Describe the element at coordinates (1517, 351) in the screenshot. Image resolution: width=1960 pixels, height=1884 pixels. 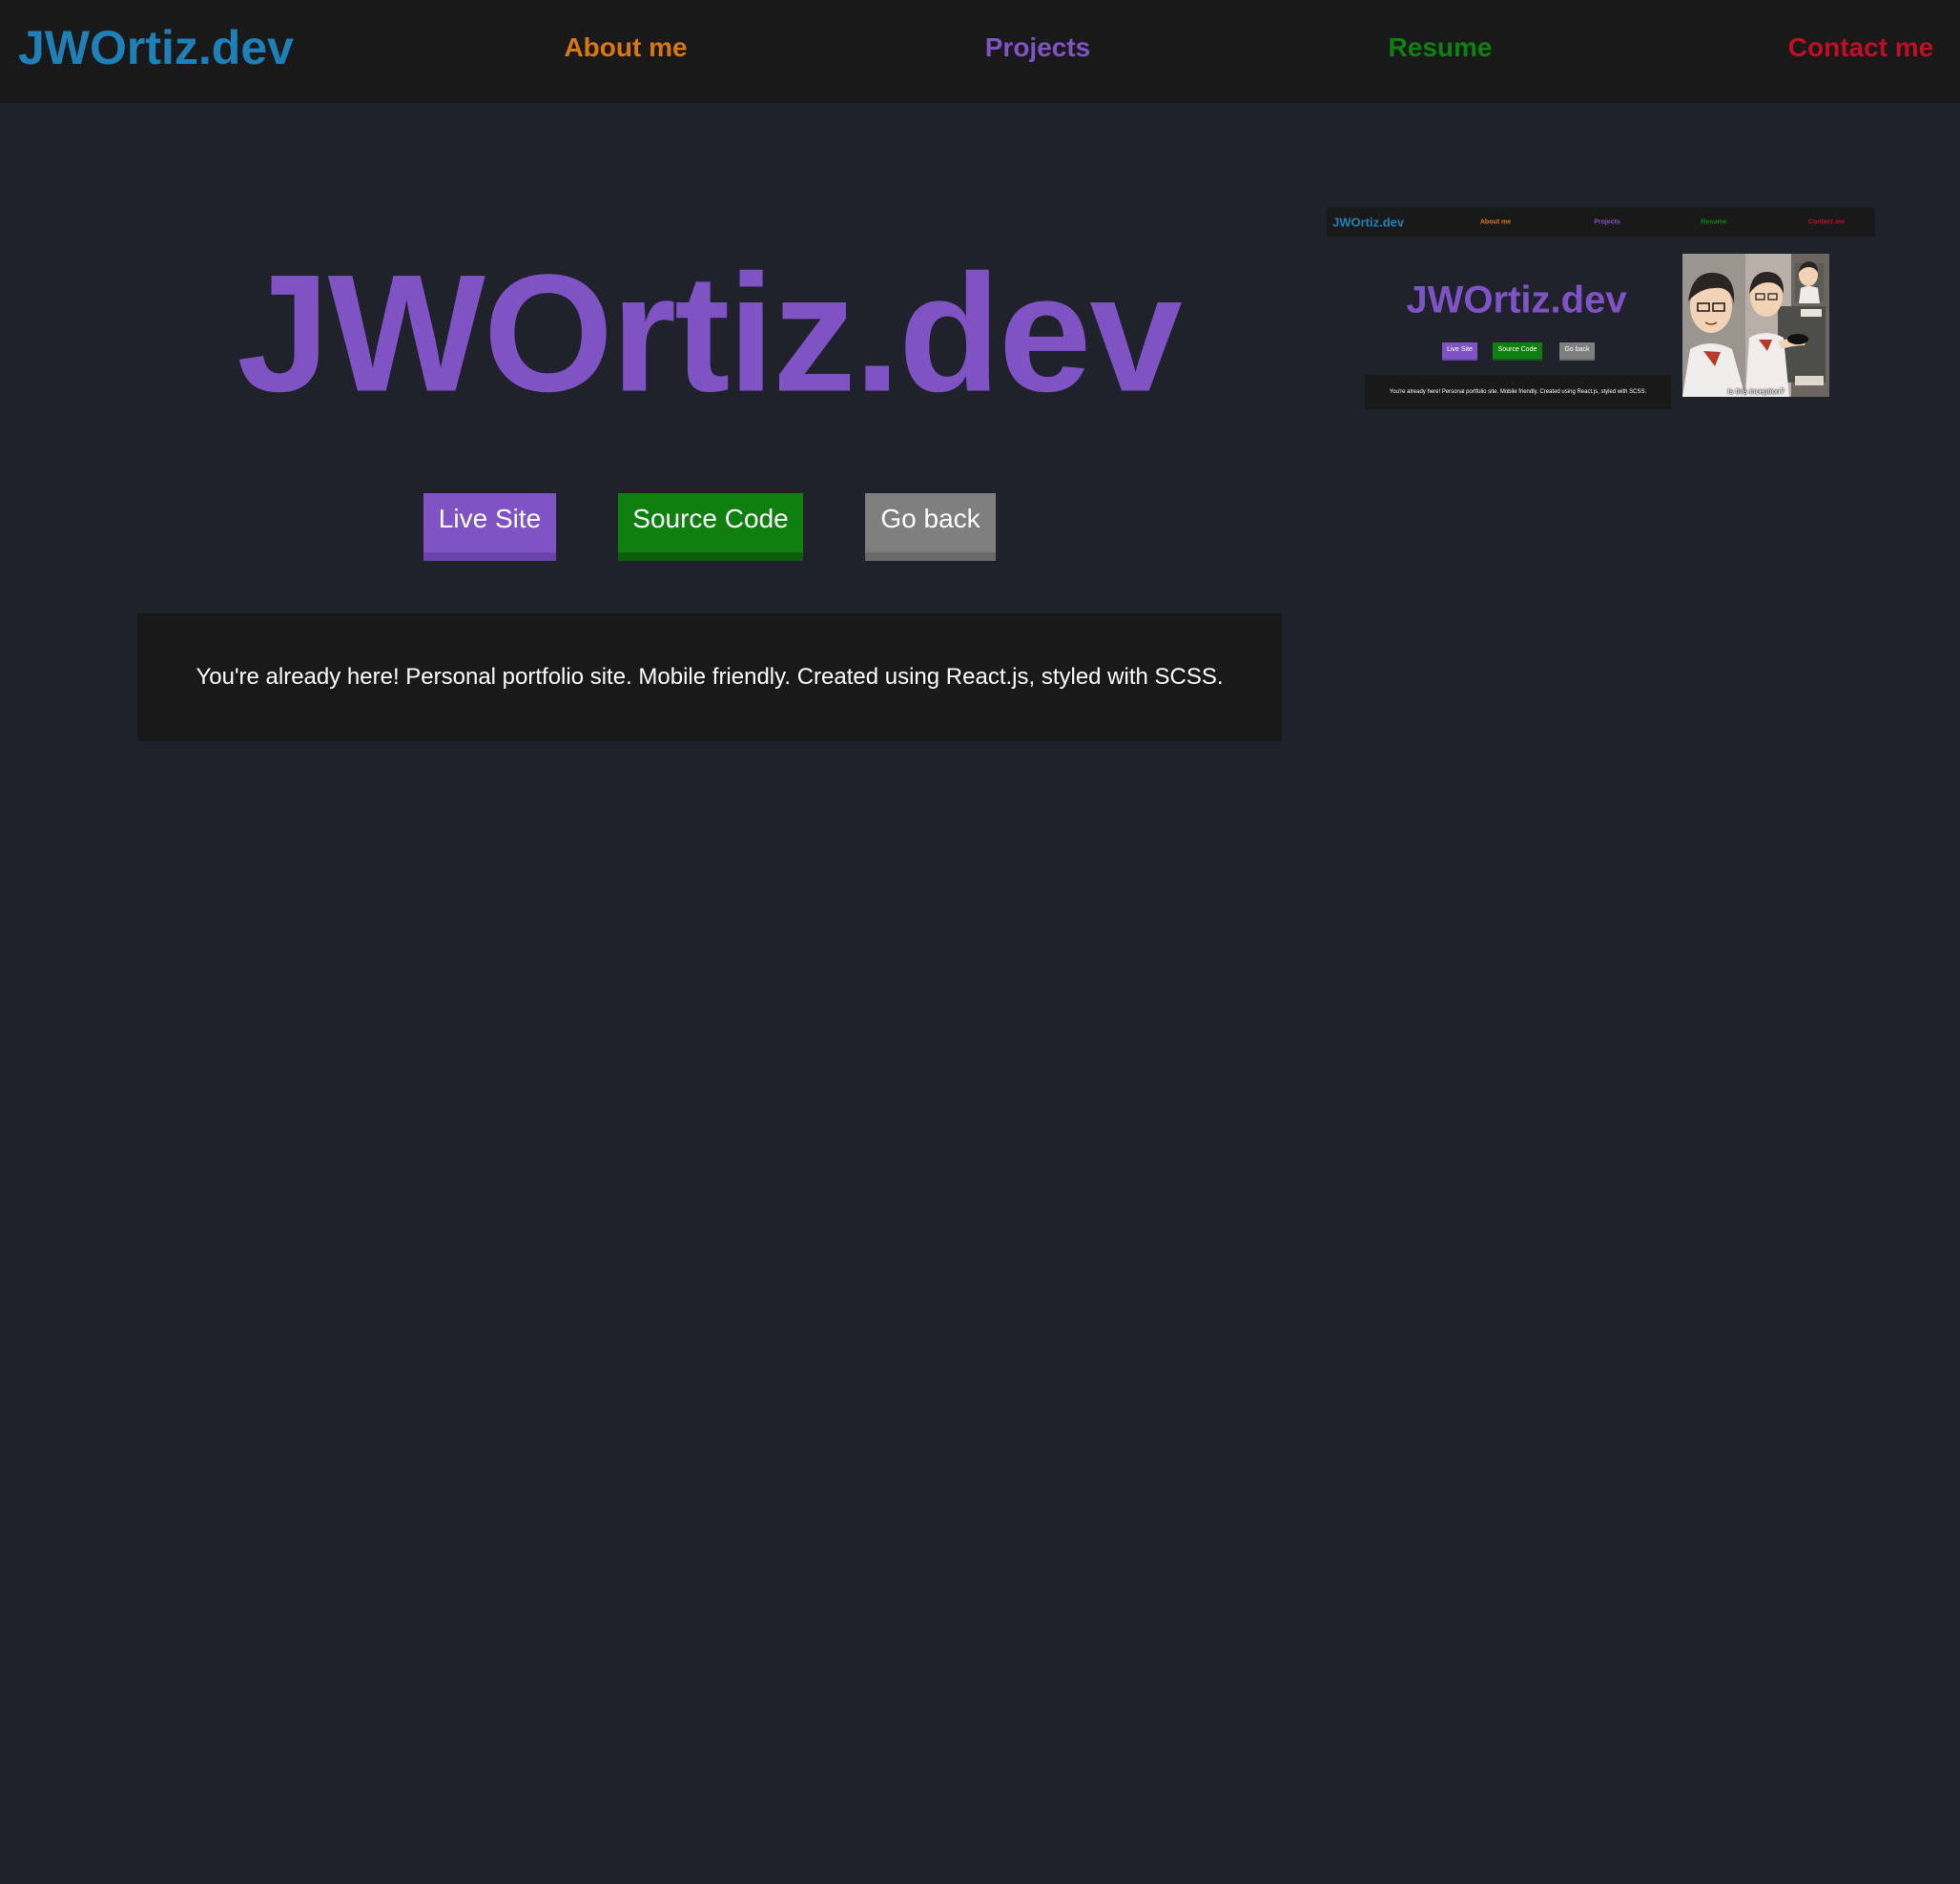
I see `thumbnail-source-button: Source Code` at that location.